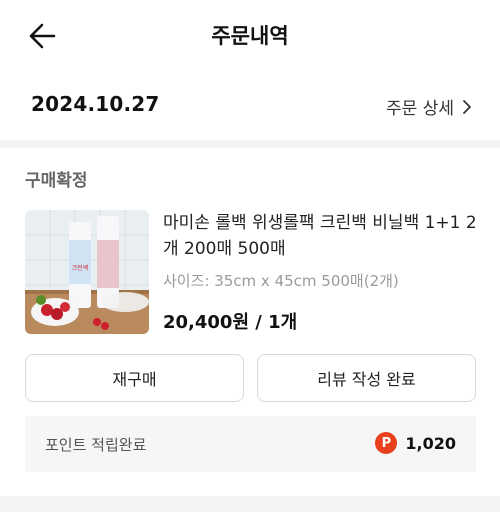 This screenshot has height=512, width=500. What do you see at coordinates (250, 444) in the screenshot?
I see `points-box: 포인트 적립완료 P 1,020` at bounding box center [250, 444].